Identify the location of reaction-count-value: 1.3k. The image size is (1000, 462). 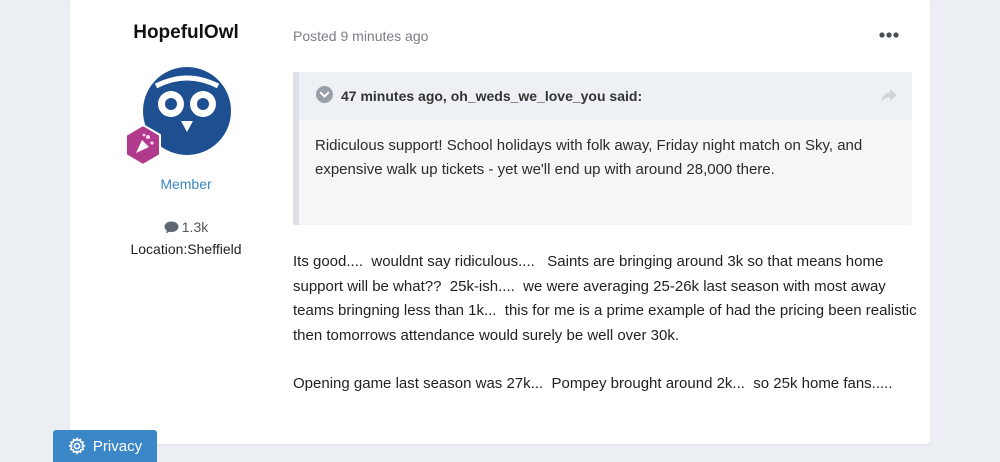
(195, 227).